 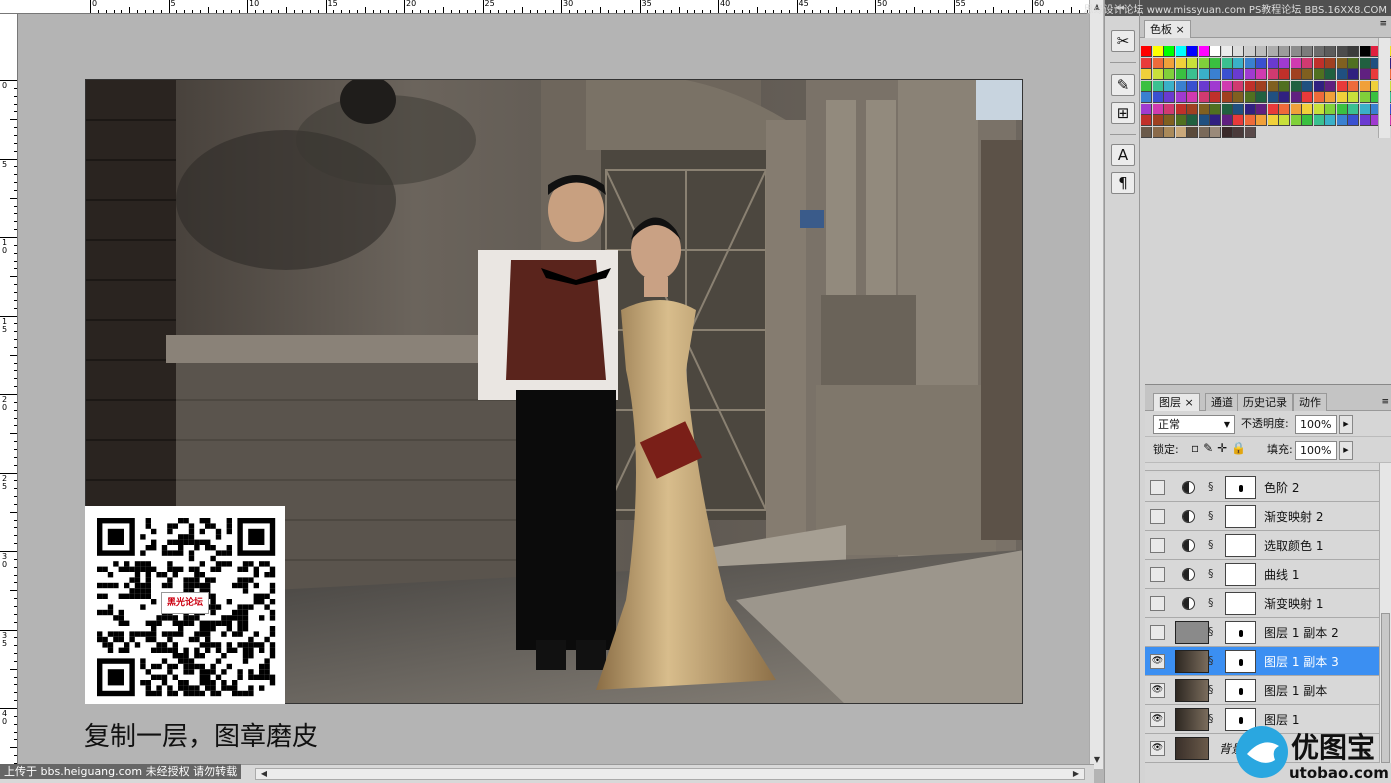 I want to click on layer-row: § 色阶 2, so click(x=1262, y=487).